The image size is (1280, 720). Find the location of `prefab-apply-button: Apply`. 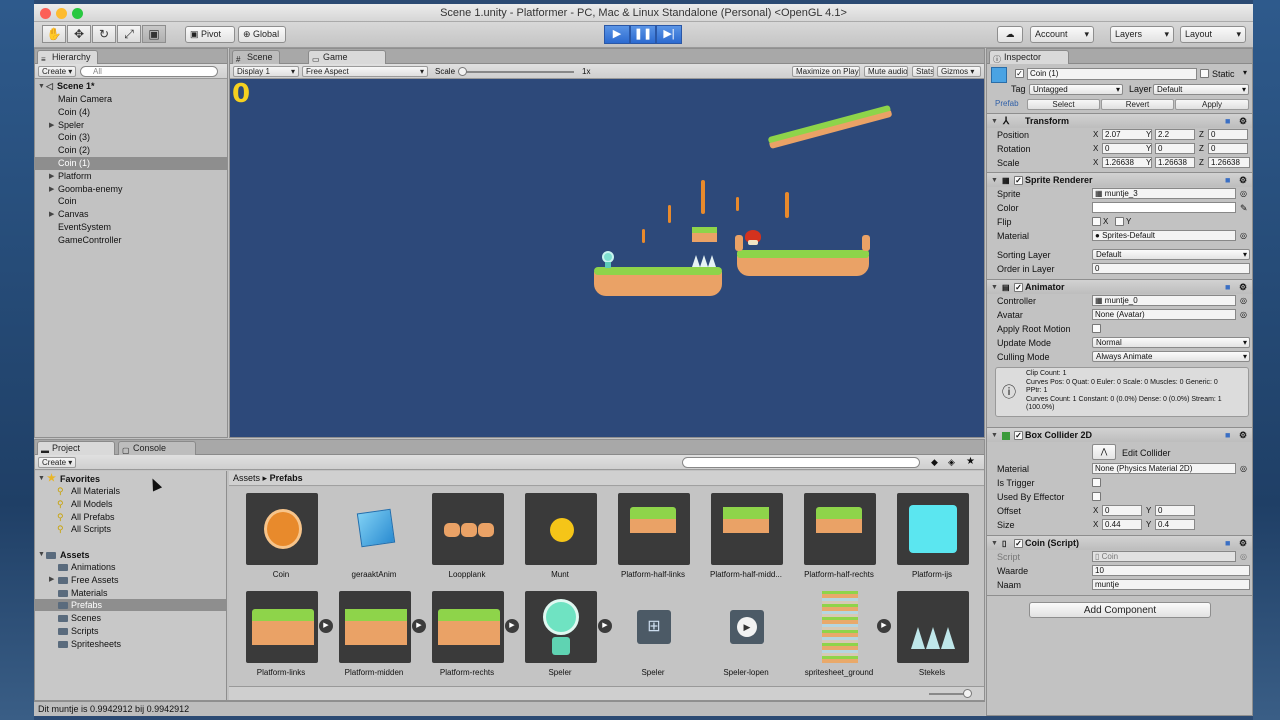

prefab-apply-button: Apply is located at coordinates (1212, 104).